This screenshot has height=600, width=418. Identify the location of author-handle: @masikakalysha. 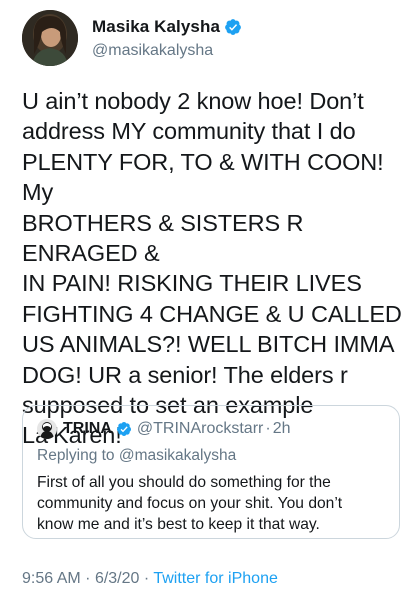
(167, 51).